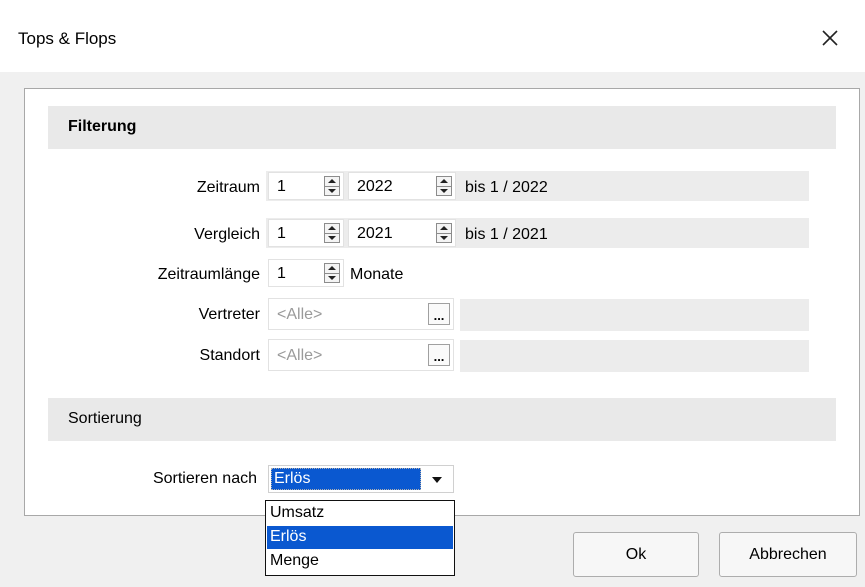 This screenshot has height=587, width=865. I want to click on sort-select: Erlös, so click(361, 479).